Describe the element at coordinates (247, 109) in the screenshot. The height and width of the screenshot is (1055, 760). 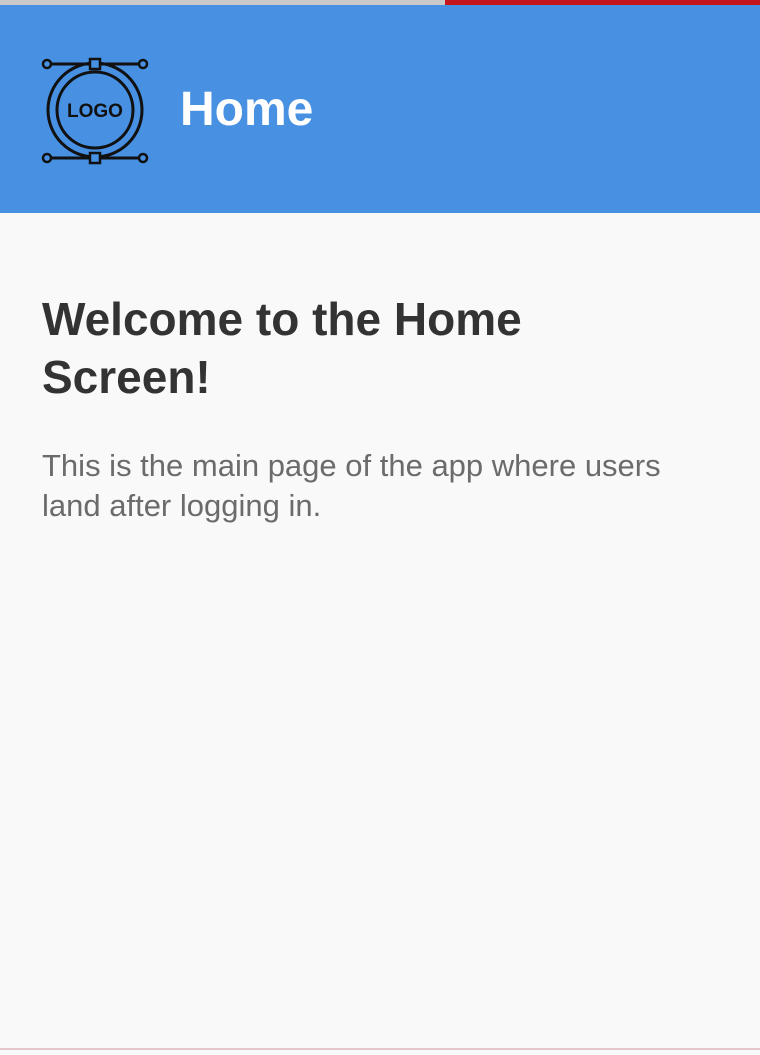
I see `app-bar-title: Home` at that location.